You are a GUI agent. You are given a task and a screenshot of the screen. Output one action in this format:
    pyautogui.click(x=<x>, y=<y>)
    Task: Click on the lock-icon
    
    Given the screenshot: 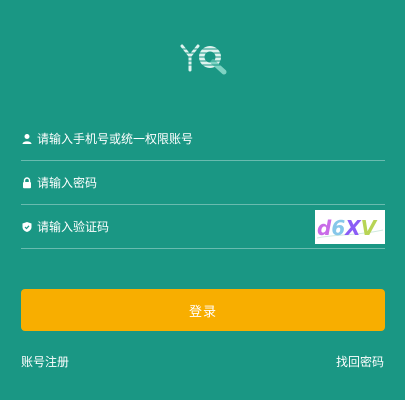 What is the action you would take?
    pyautogui.click(x=27, y=183)
    